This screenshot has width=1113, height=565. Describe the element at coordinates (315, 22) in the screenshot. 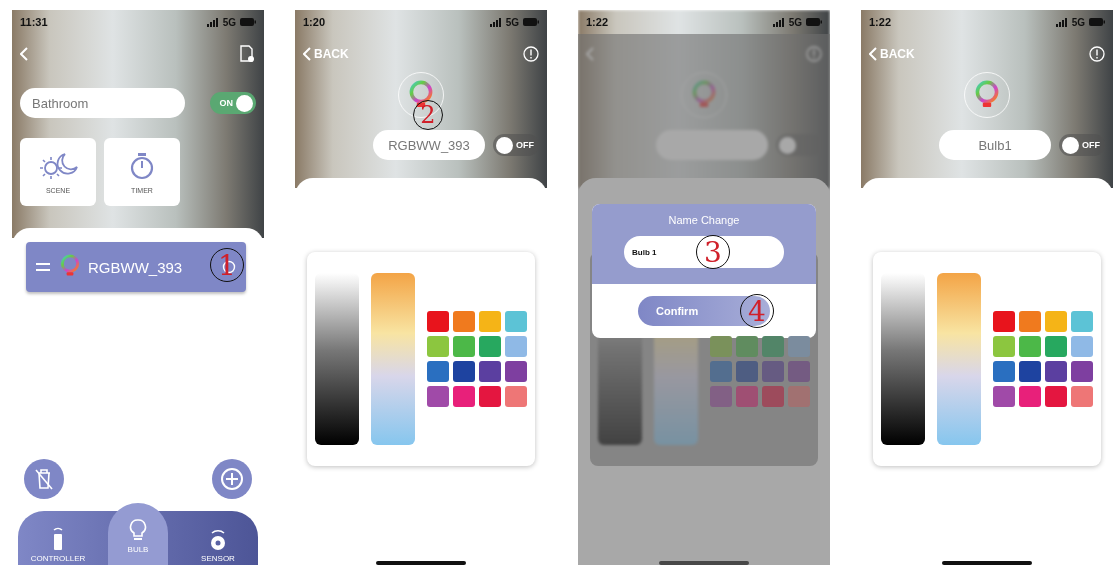

I see `status-time: 1:20` at that location.